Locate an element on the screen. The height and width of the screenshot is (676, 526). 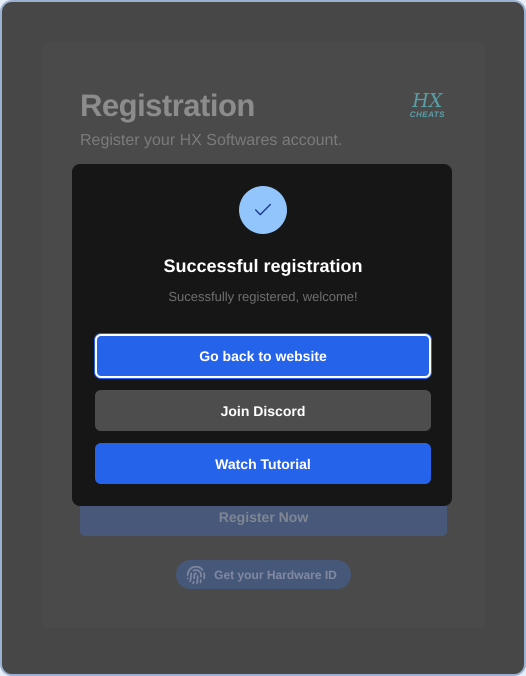
dialog-message: Sucessfully registered, welcome! is located at coordinates (263, 296).